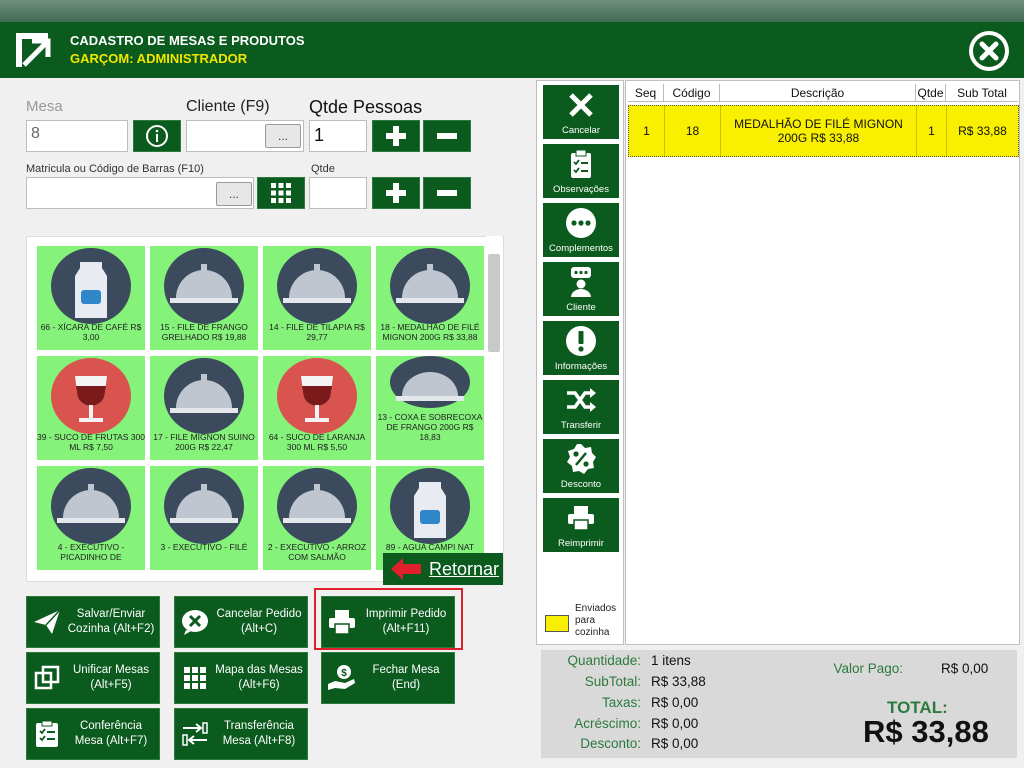 The height and width of the screenshot is (768, 1024). What do you see at coordinates (32, 50) in the screenshot?
I see `app-logo-icon` at bounding box center [32, 50].